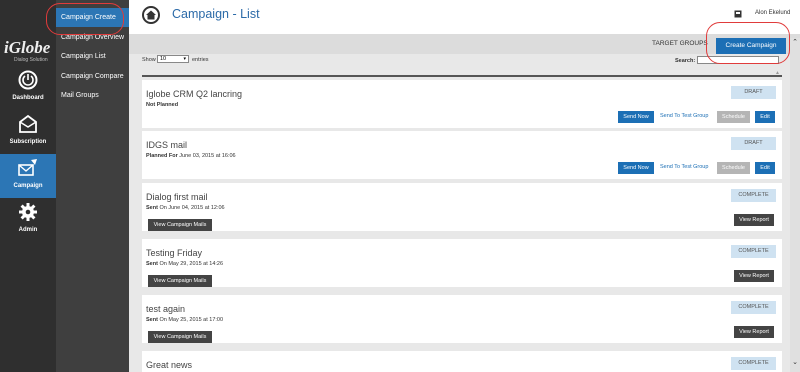 This screenshot has width=800, height=372. I want to click on campaign-meta: Planned For June 03, 2015 at 16:06, so click(191, 156).